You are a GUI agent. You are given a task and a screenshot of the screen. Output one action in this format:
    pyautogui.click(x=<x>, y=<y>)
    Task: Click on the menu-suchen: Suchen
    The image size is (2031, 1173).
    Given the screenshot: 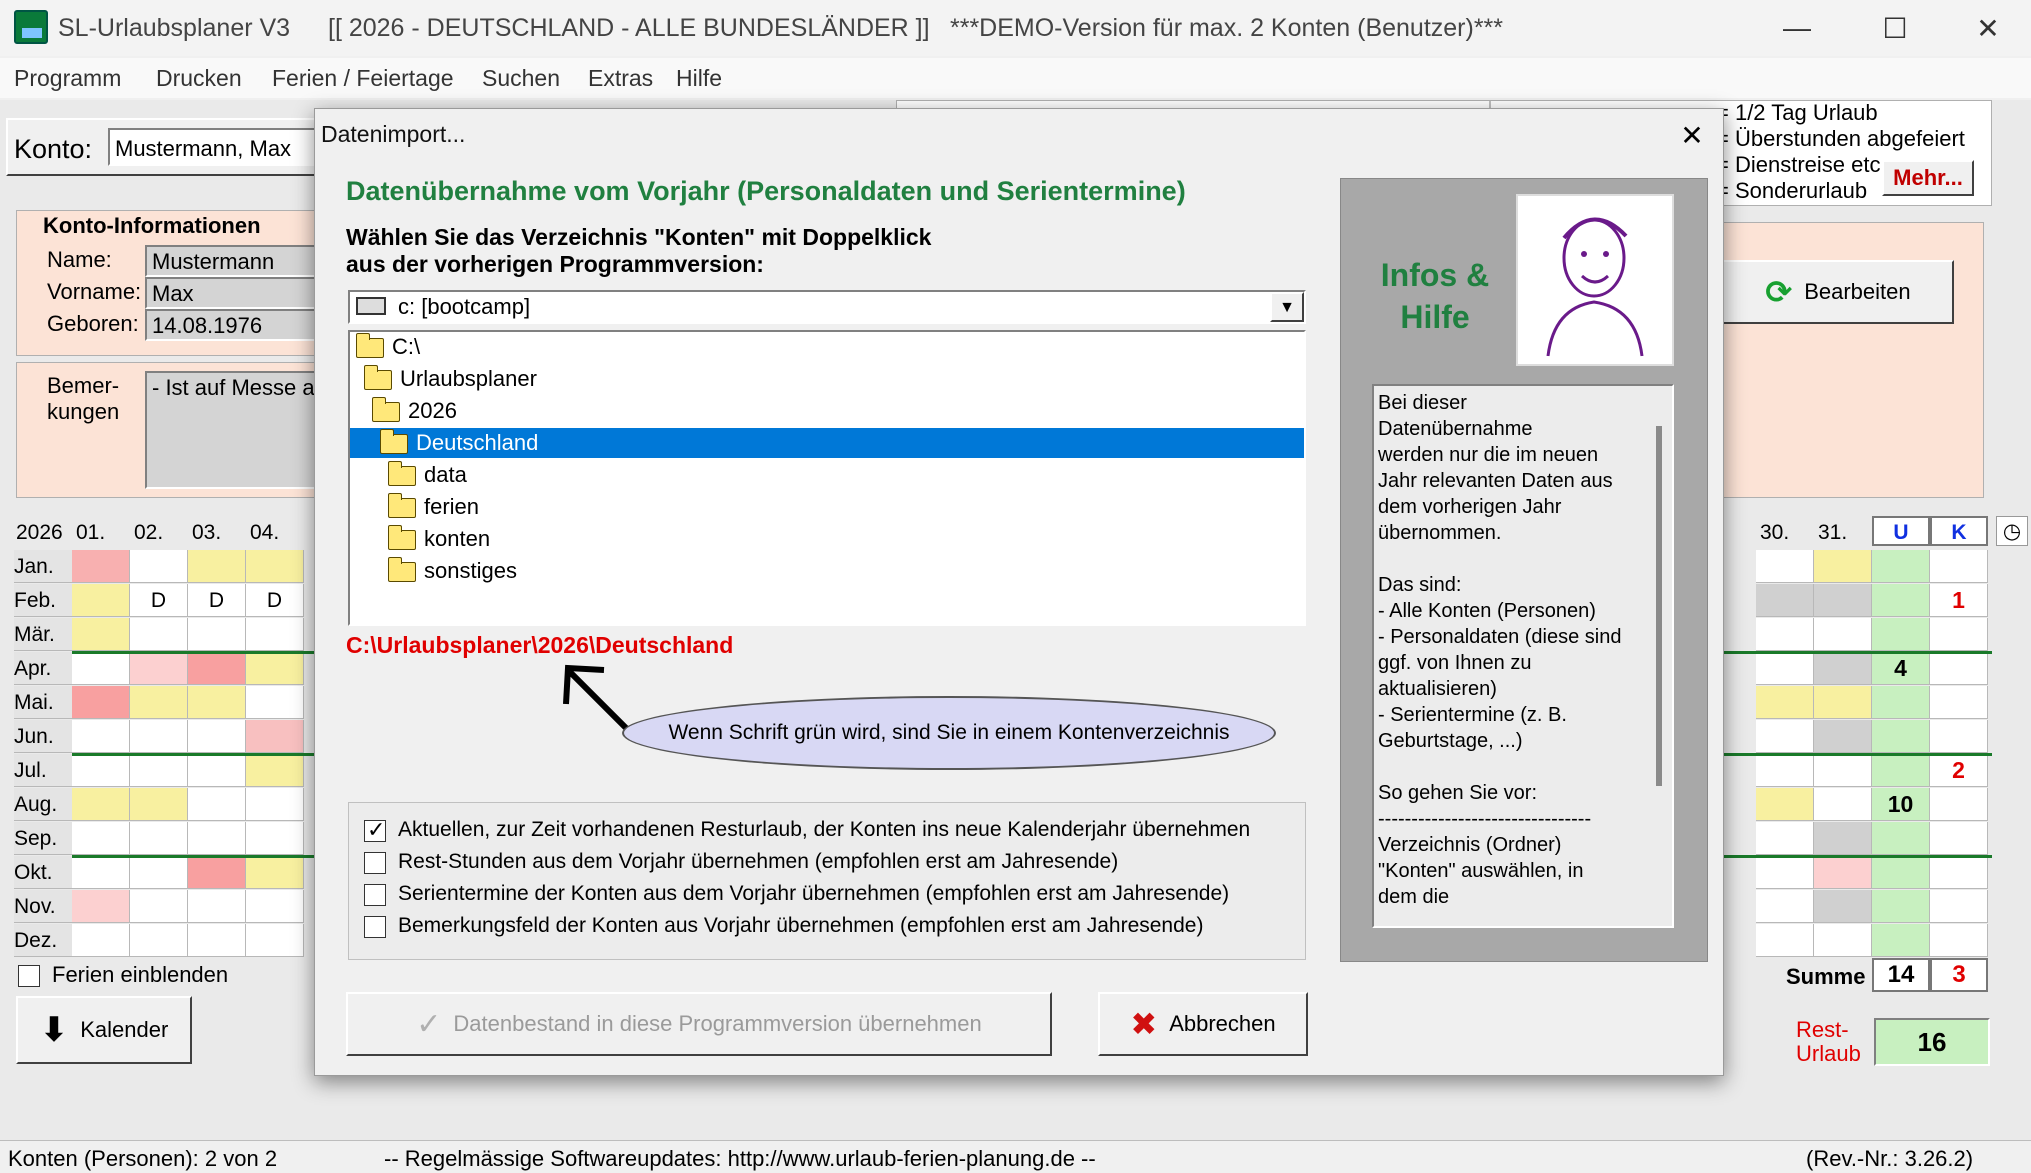 What is the action you would take?
    pyautogui.click(x=521, y=78)
    